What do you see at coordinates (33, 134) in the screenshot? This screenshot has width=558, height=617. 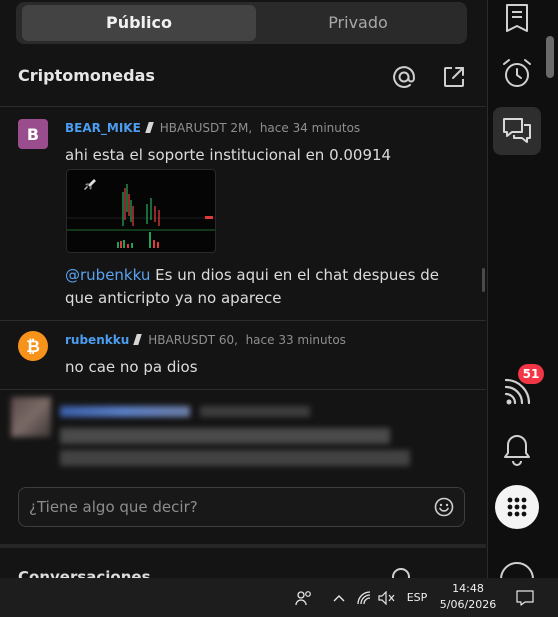 I see `avatar: B` at bounding box center [33, 134].